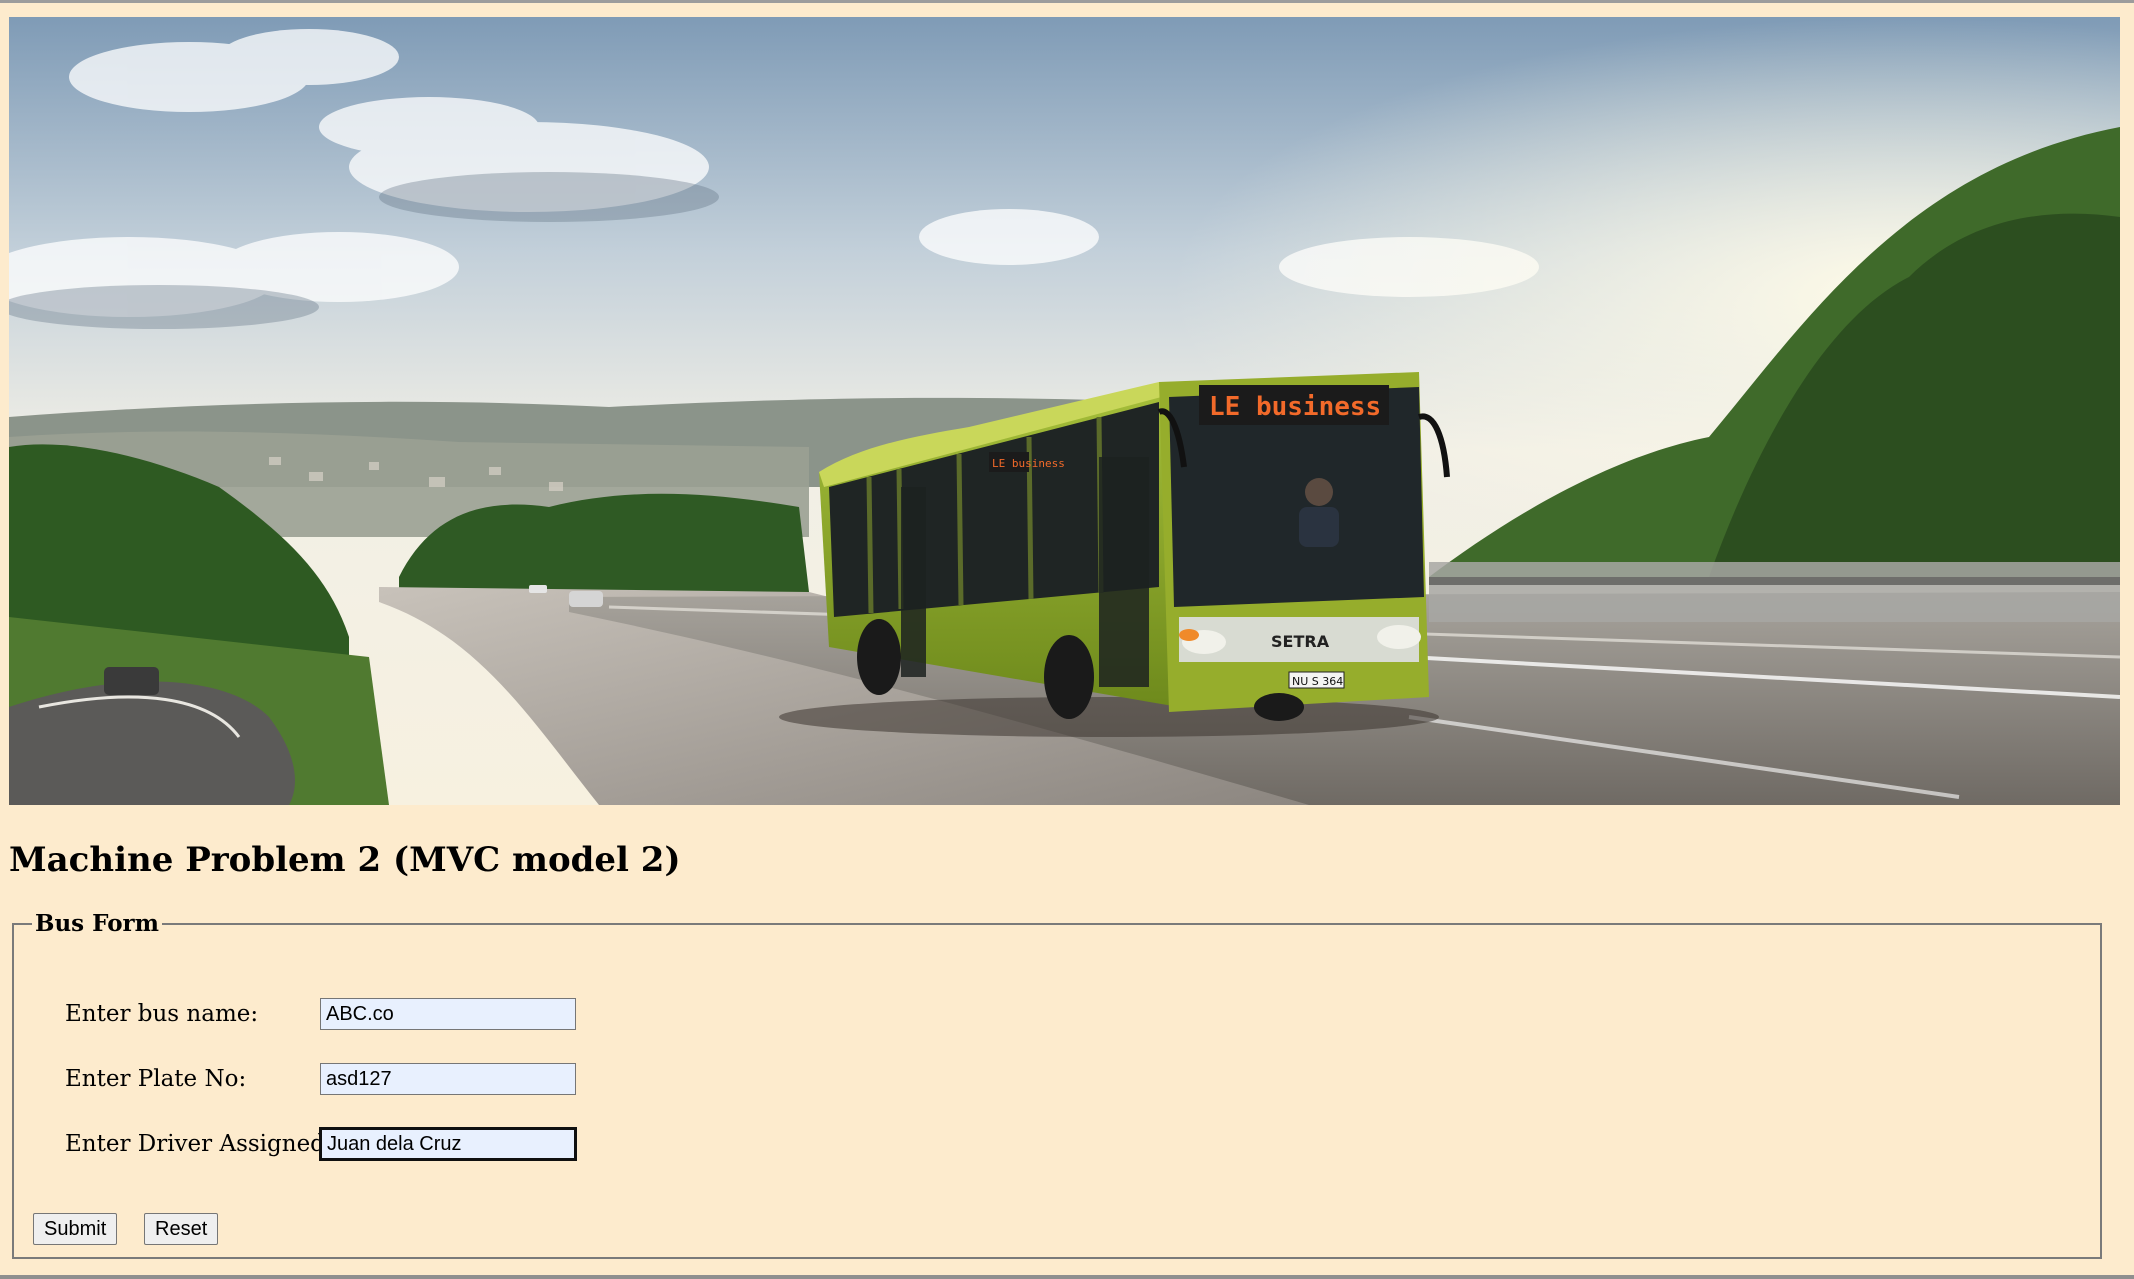  I want to click on plate-no-label: Enter Plate No:, so click(156, 1079).